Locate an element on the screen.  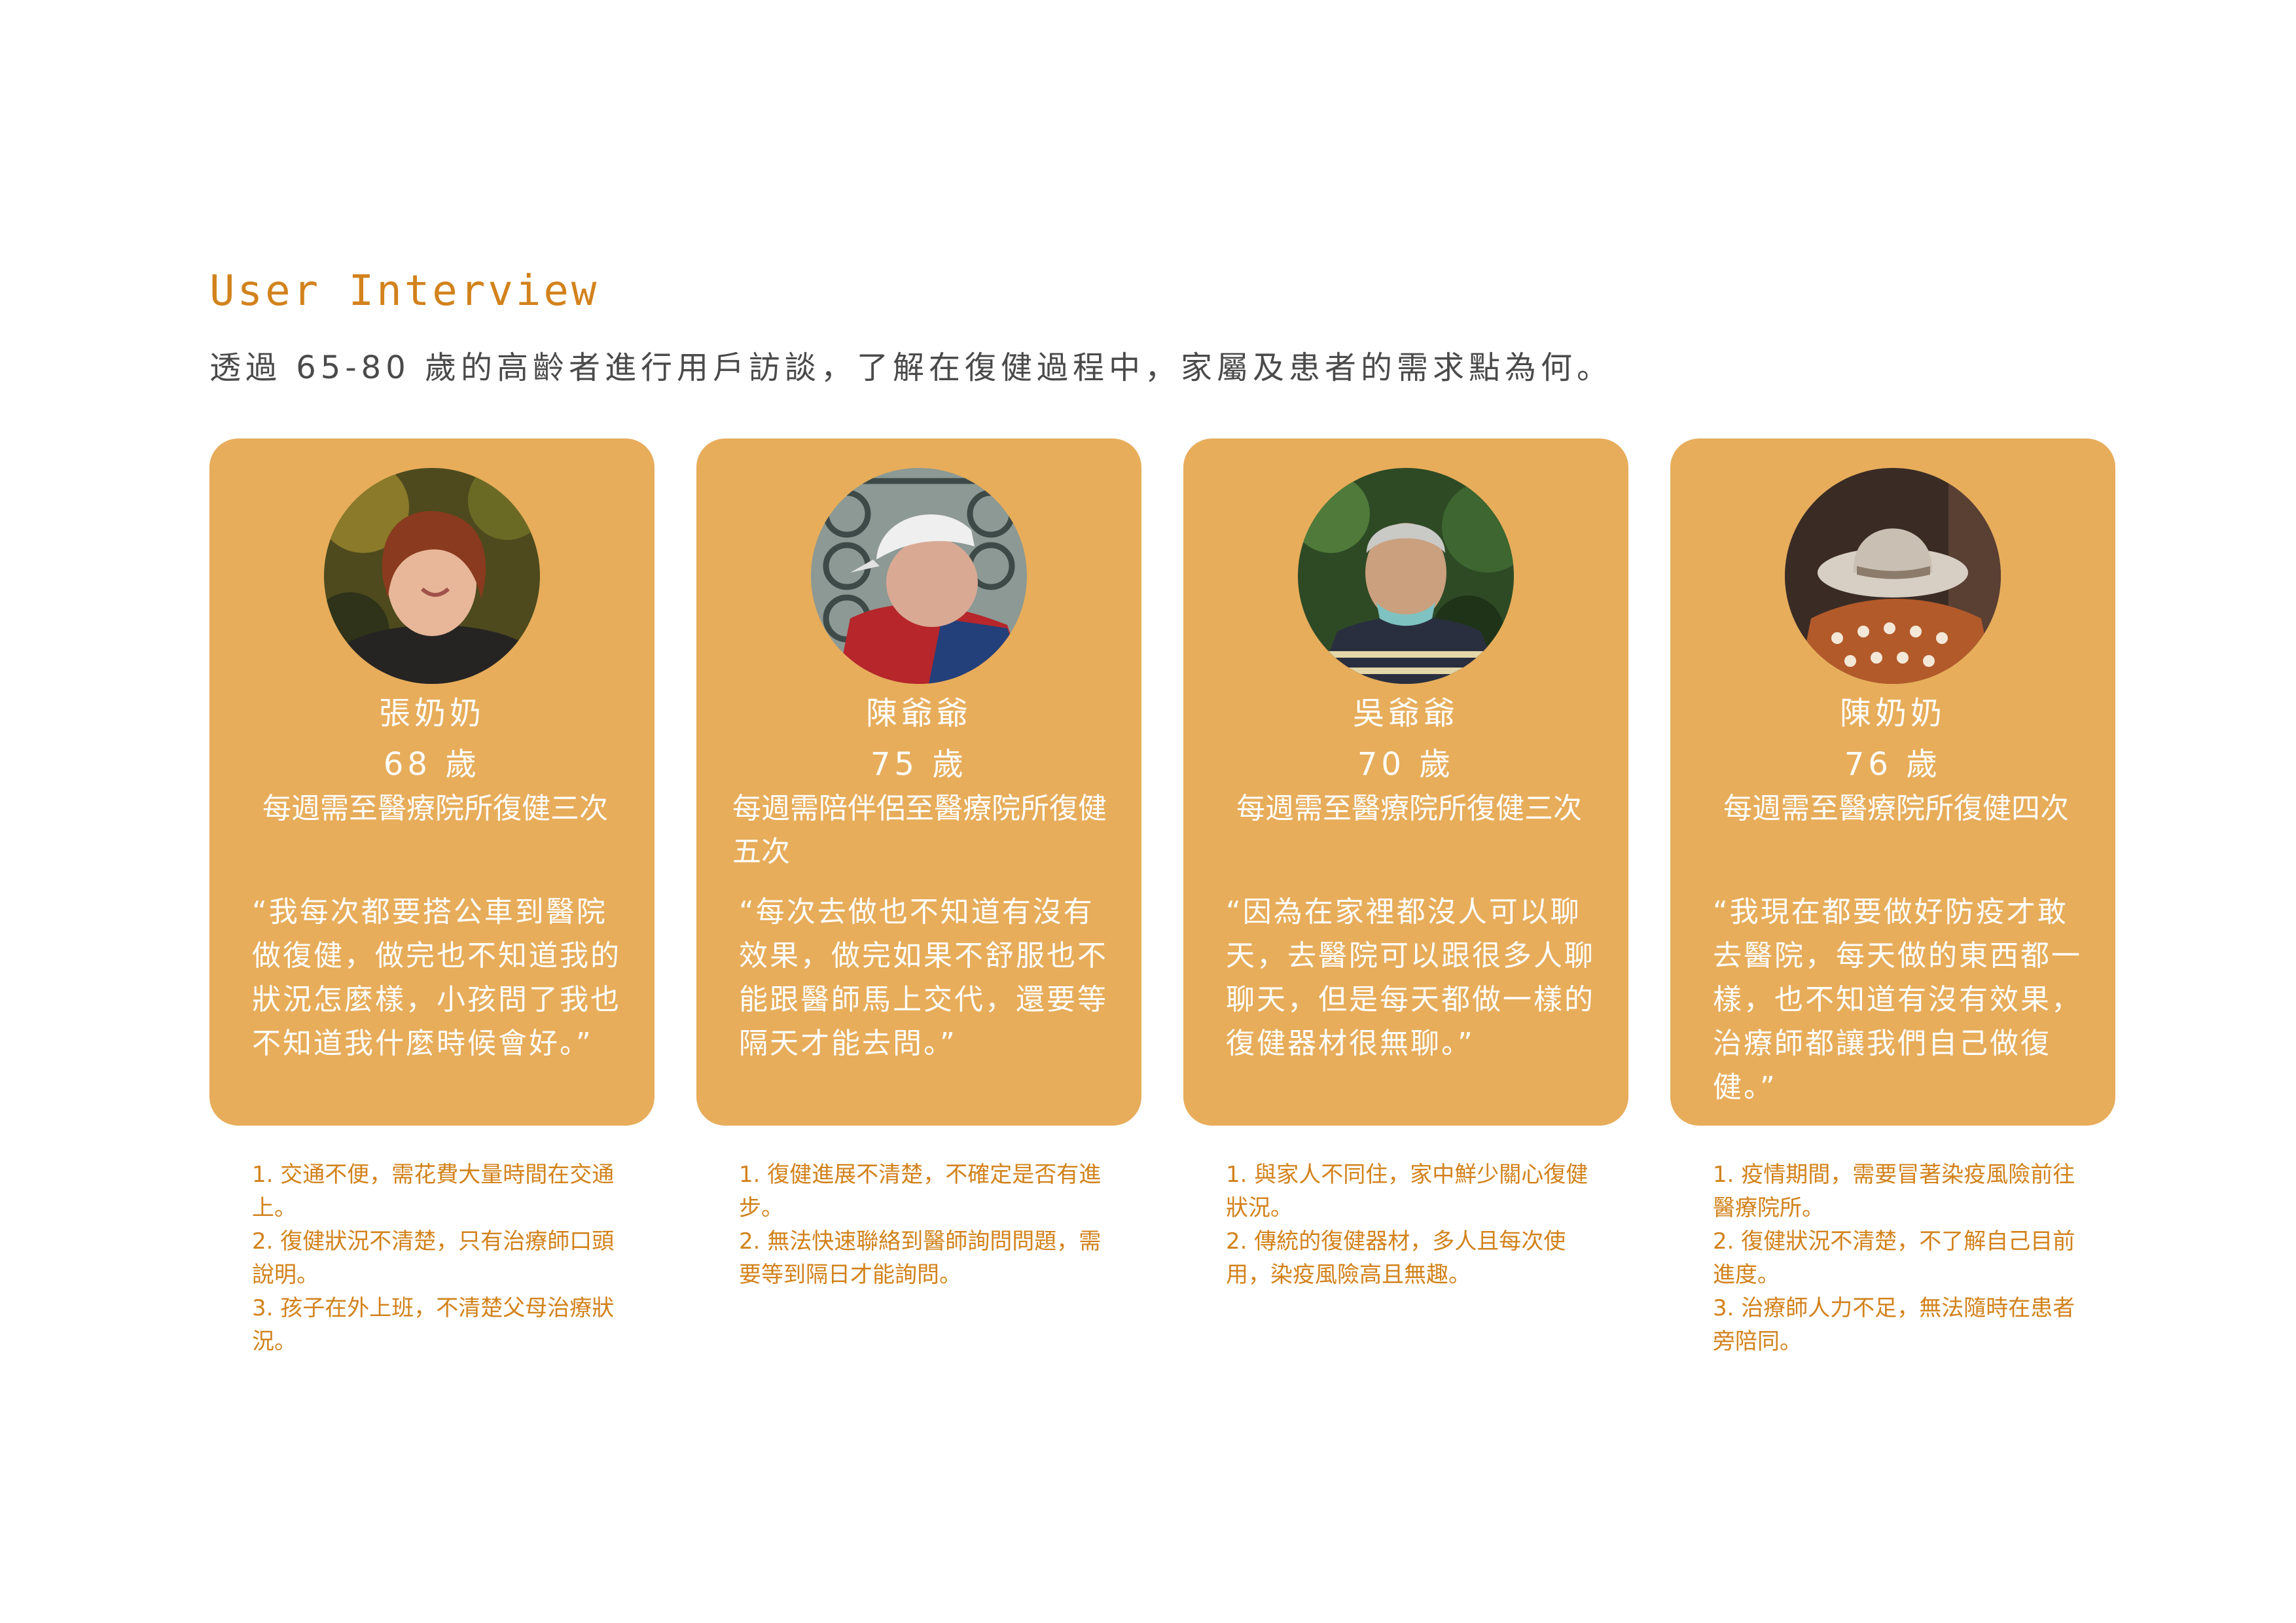
persona-name: 吳爺爺 is located at coordinates (1405, 713).